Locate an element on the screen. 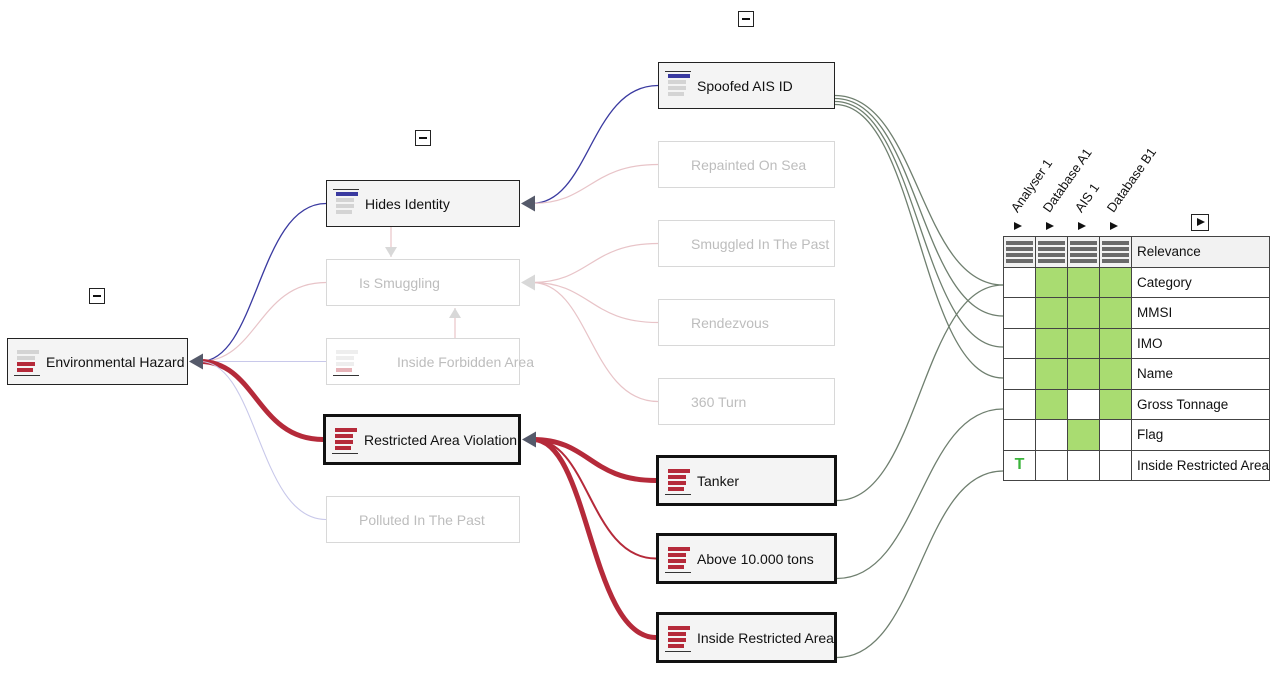  node-polluted-in-the-past: Polluted In The Past is located at coordinates (423, 519).